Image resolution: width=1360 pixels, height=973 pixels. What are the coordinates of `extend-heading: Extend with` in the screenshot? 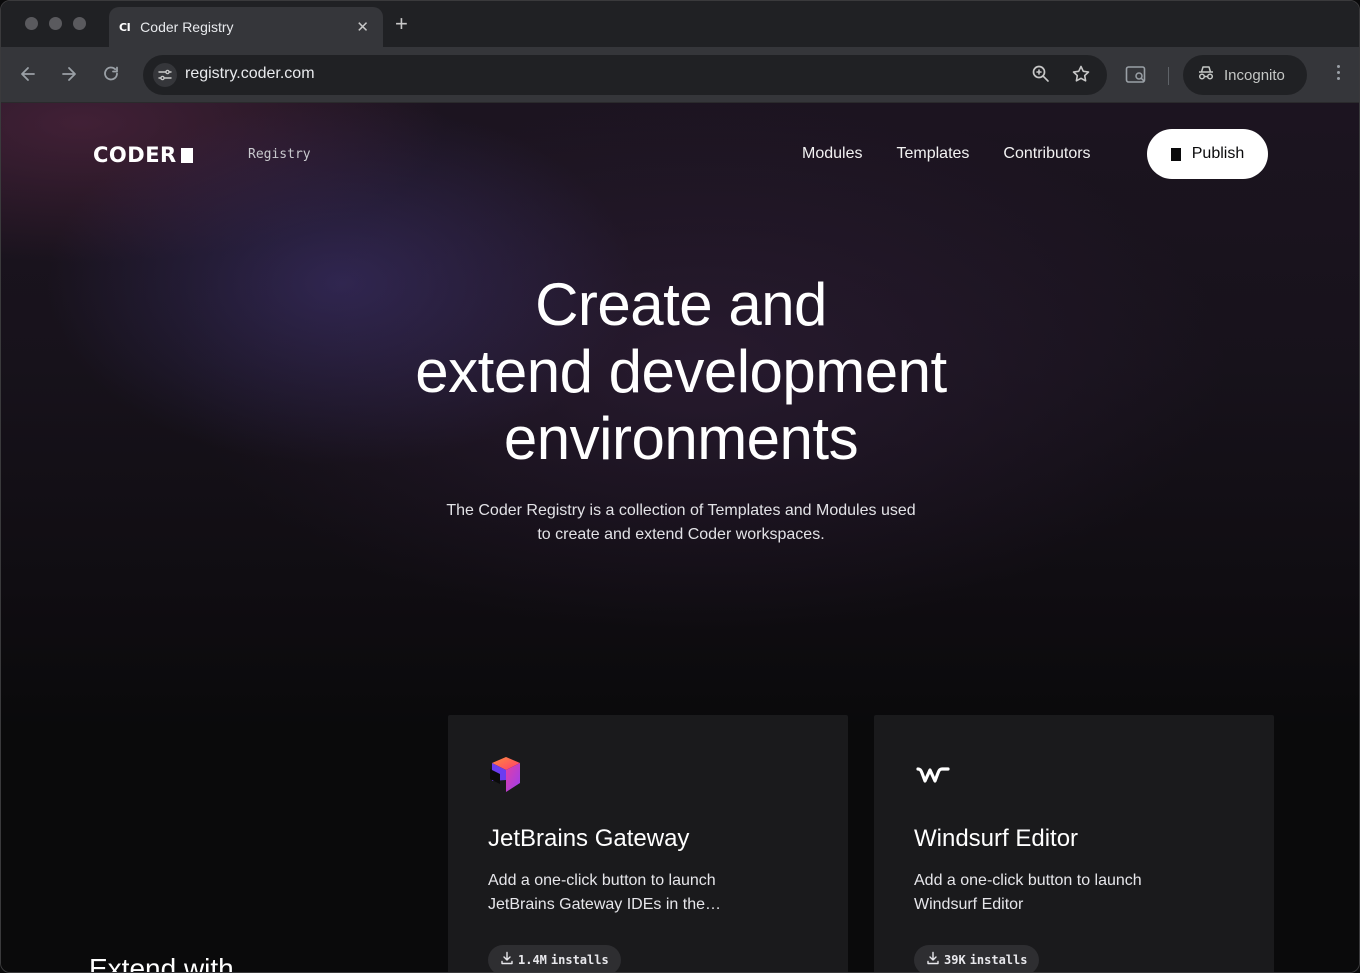 It's located at (161, 963).